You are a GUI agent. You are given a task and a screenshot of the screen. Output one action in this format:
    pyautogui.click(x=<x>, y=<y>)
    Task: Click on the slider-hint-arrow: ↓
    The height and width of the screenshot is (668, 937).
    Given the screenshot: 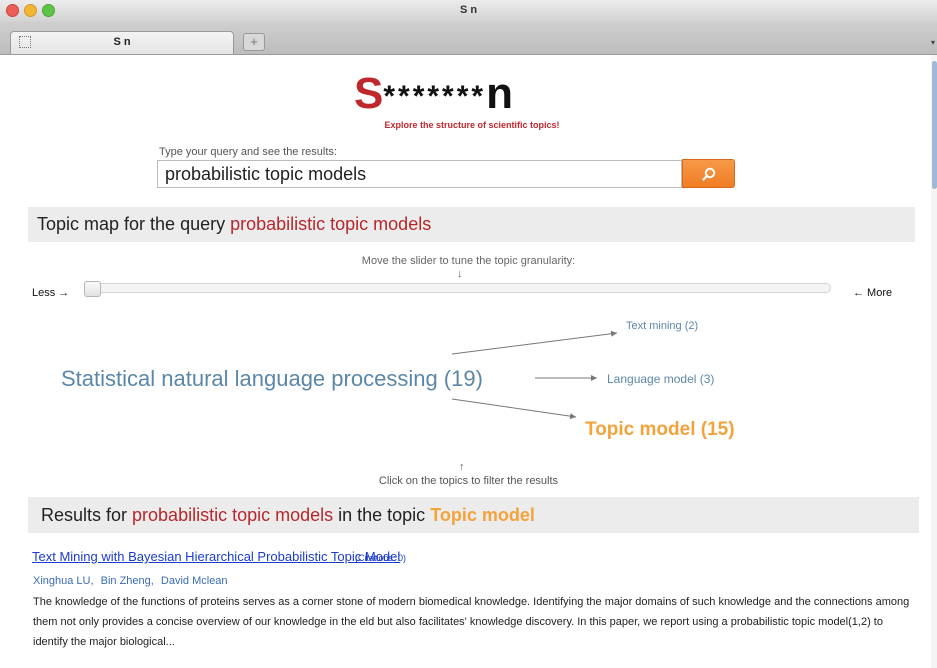 What is the action you would take?
    pyautogui.click(x=460, y=274)
    